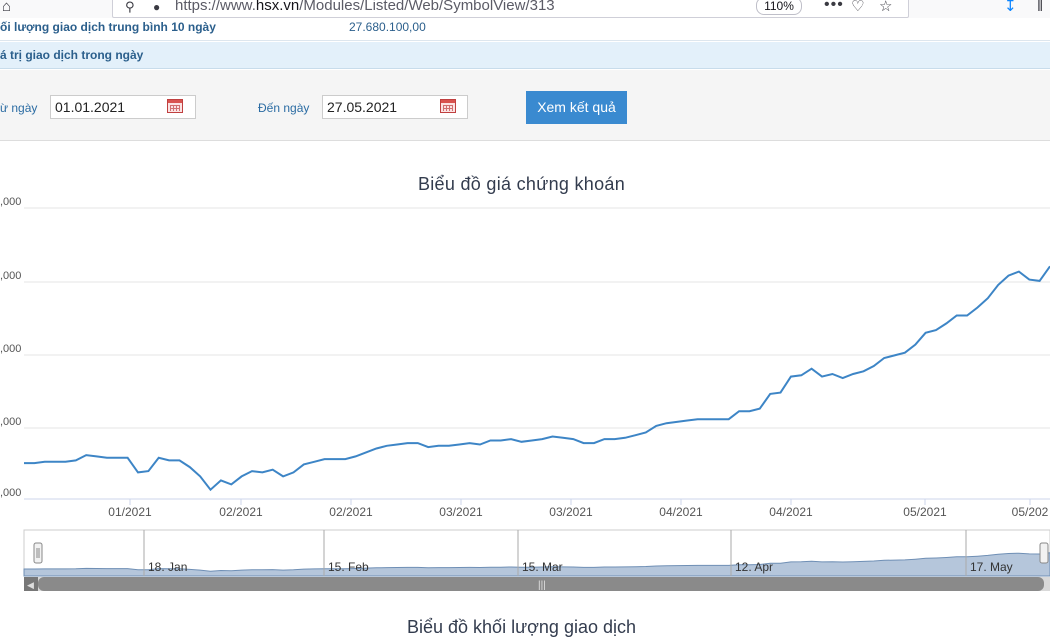 This screenshot has width=1050, height=638. What do you see at coordinates (30, 585) in the screenshot?
I see `scroll-left-arrow-icon: ◀` at bounding box center [30, 585].